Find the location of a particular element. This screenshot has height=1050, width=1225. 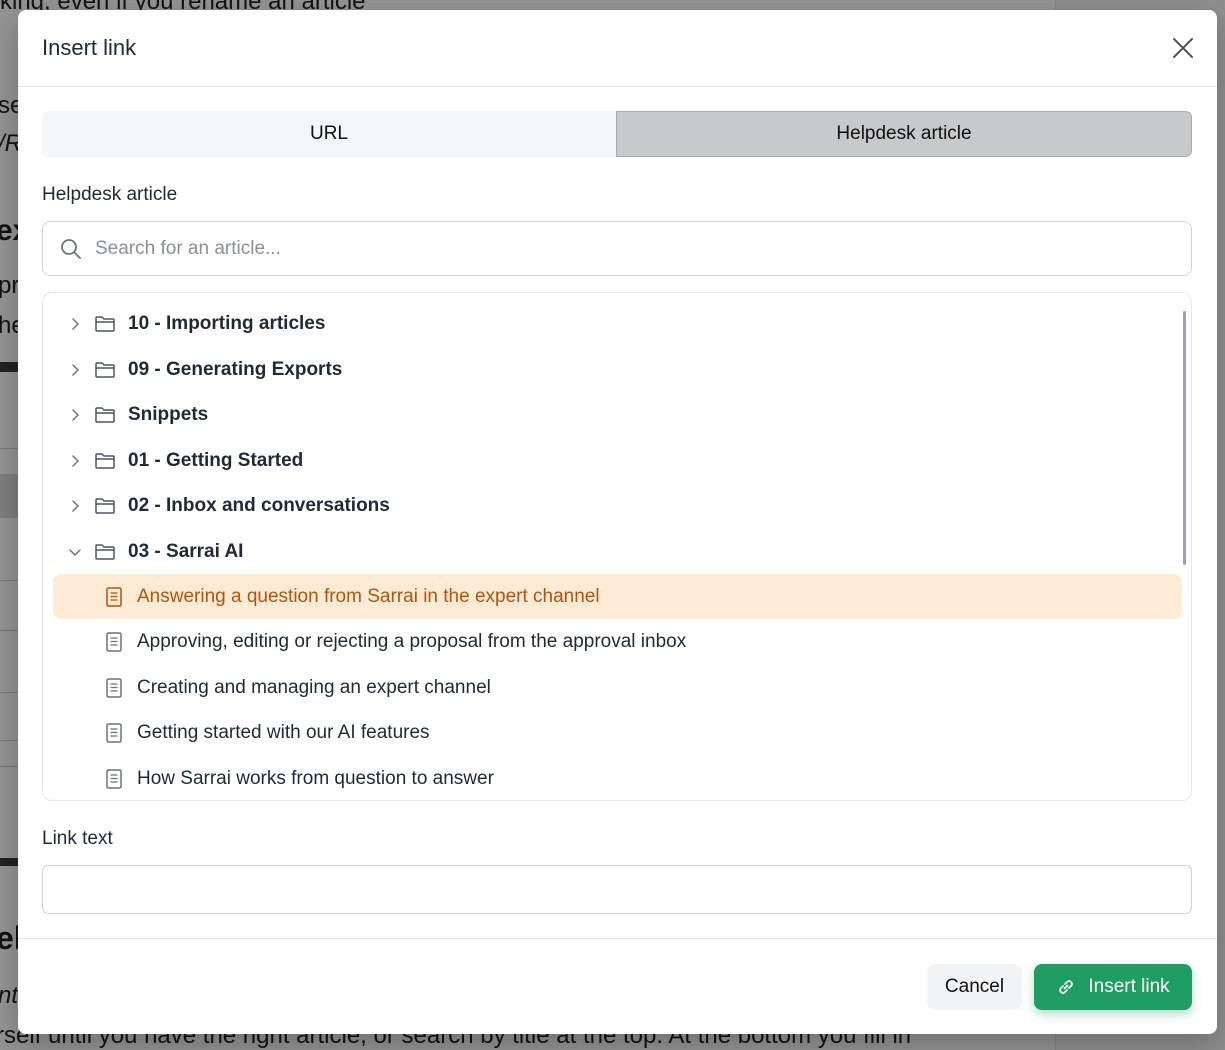

link-text-label: Link text is located at coordinates (77, 838).